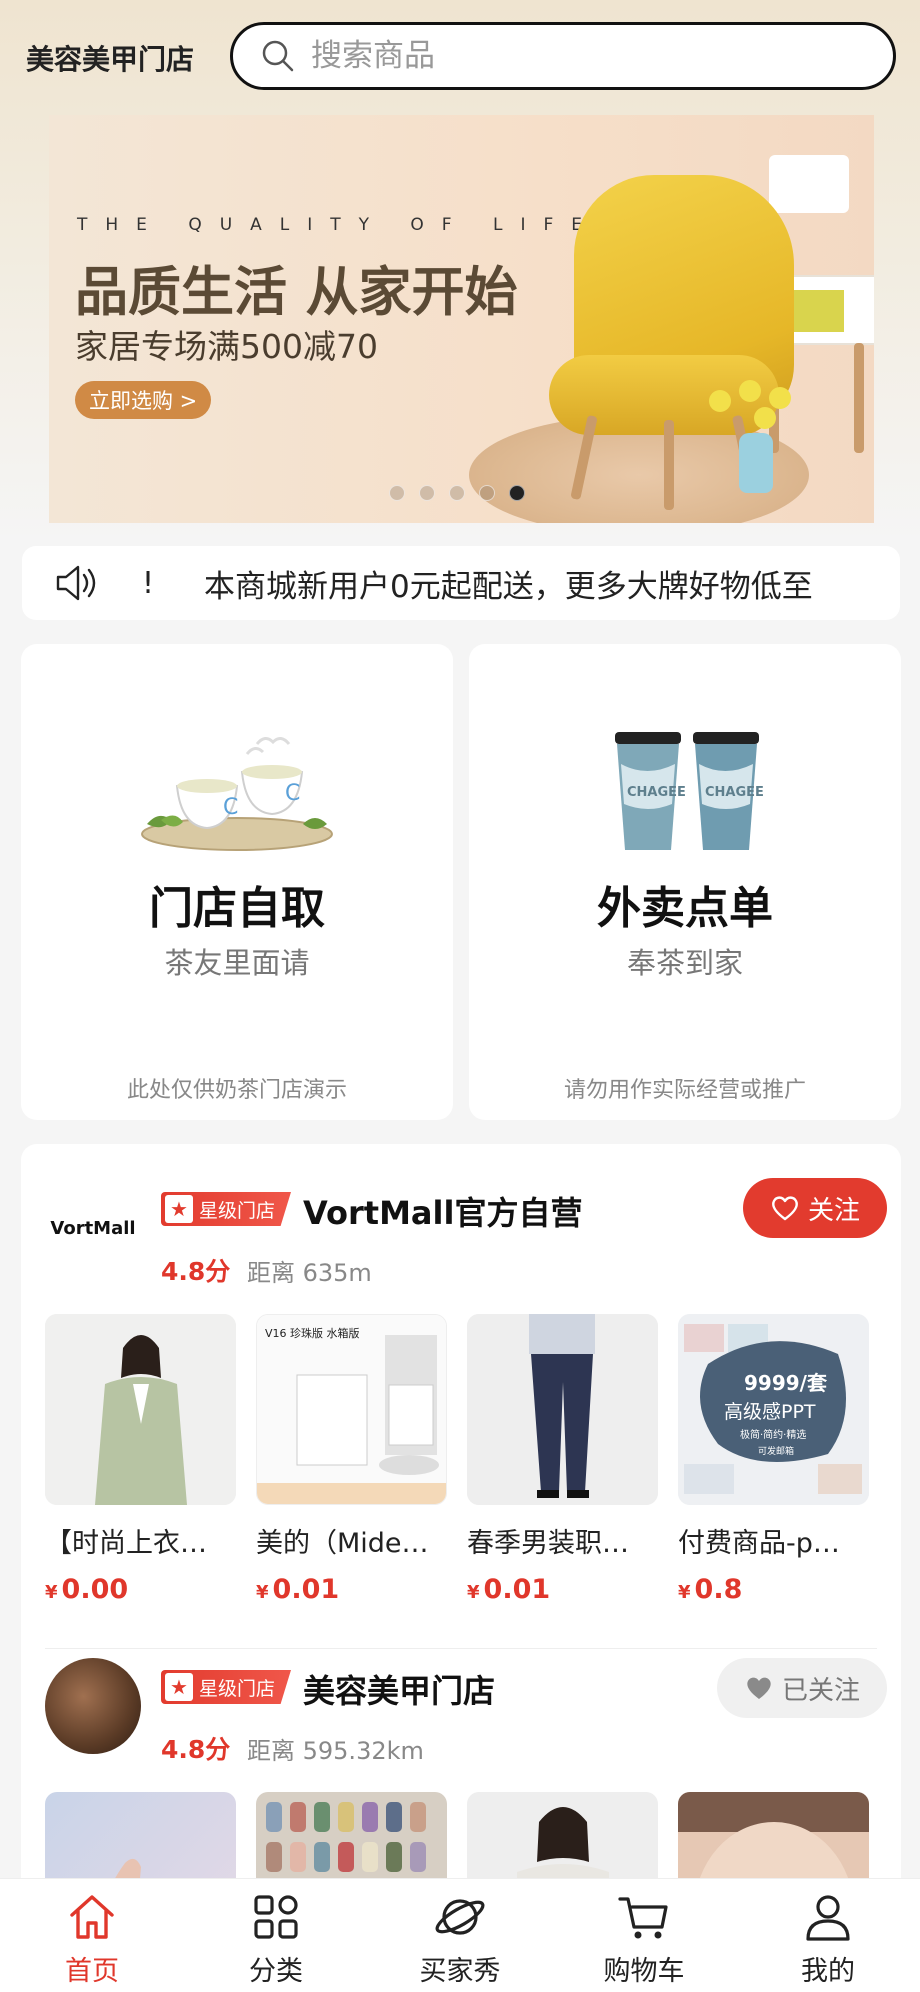 The height and width of the screenshot is (1992, 920). Describe the element at coordinates (148, 583) in the screenshot. I see `notice-prefix: !` at that location.